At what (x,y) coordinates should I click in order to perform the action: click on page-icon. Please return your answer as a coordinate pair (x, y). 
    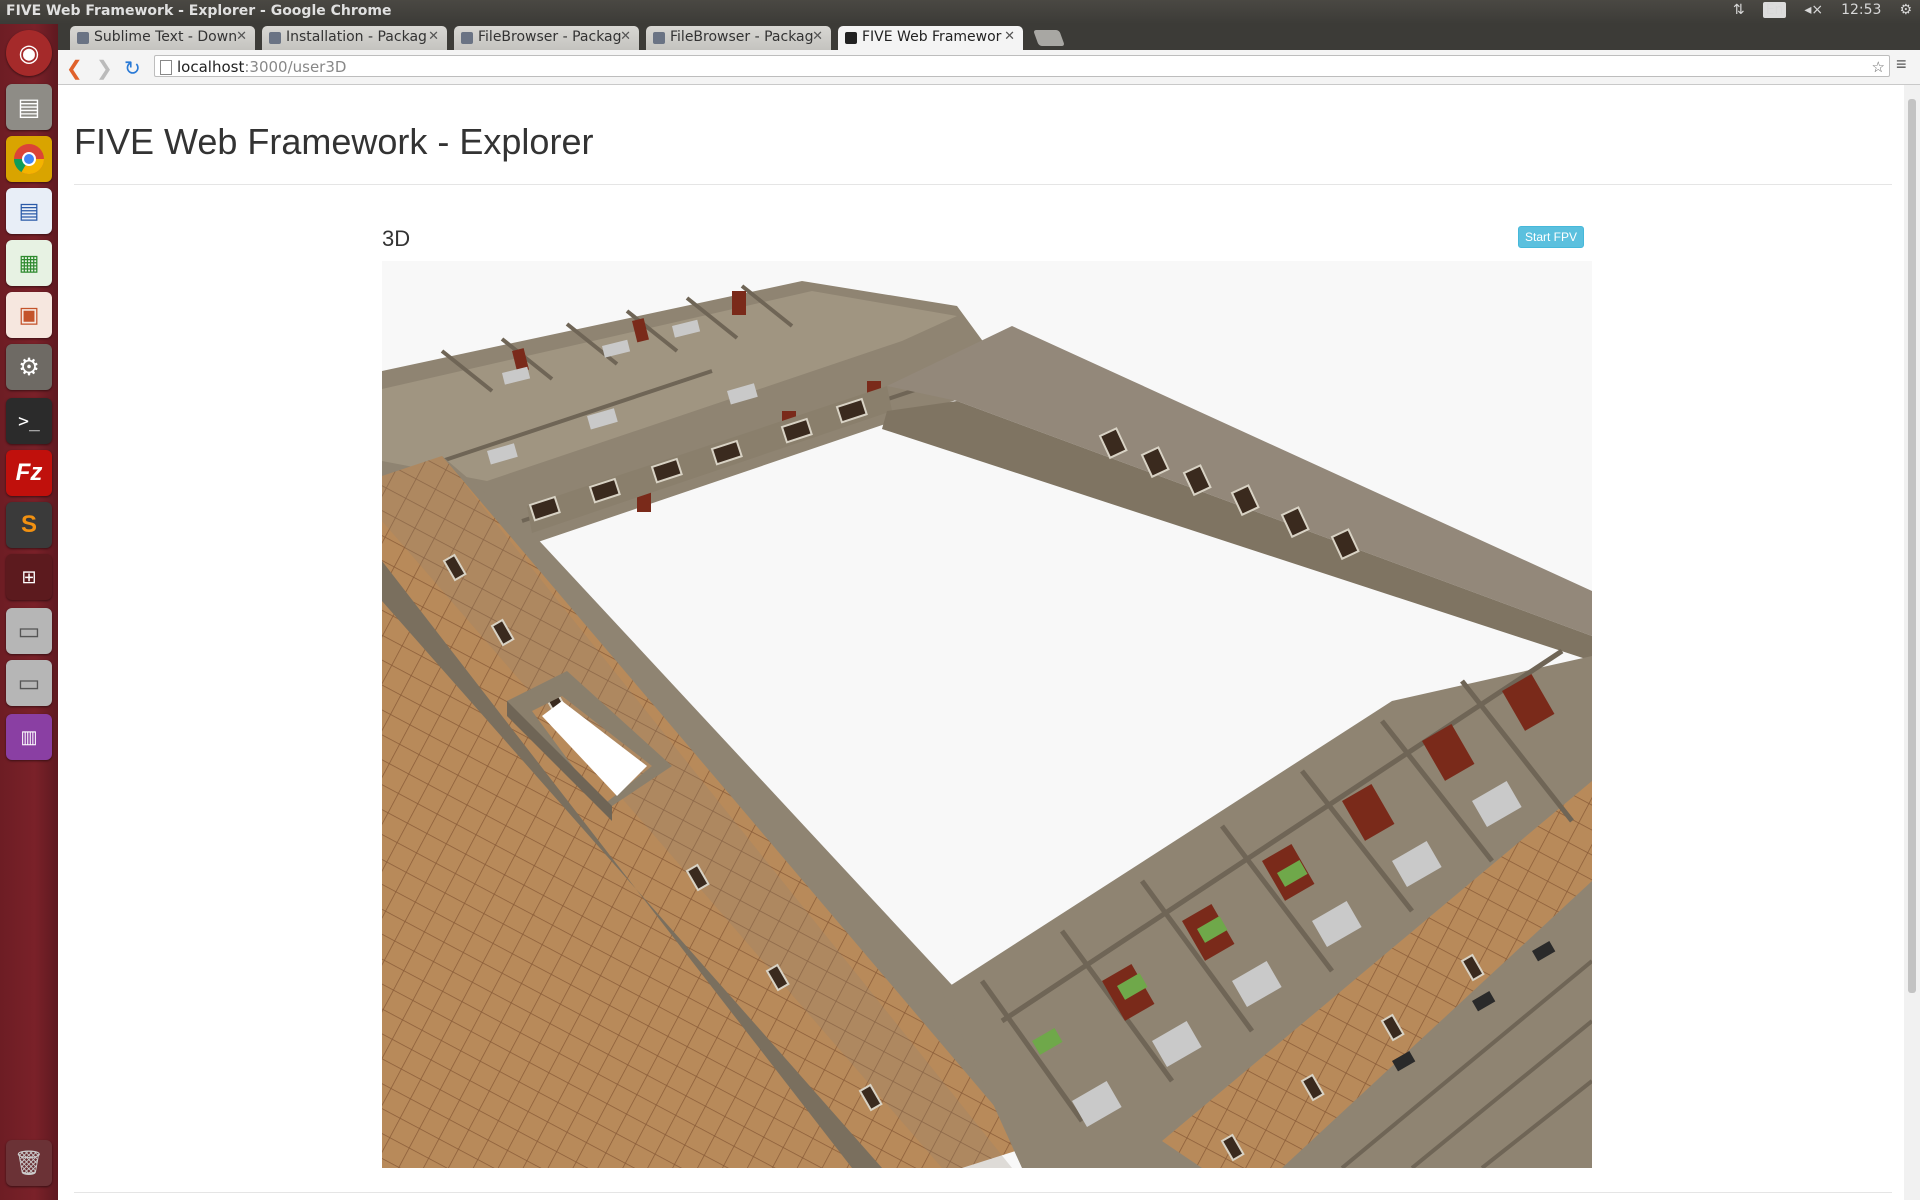
    Looking at the image, I should click on (166, 67).